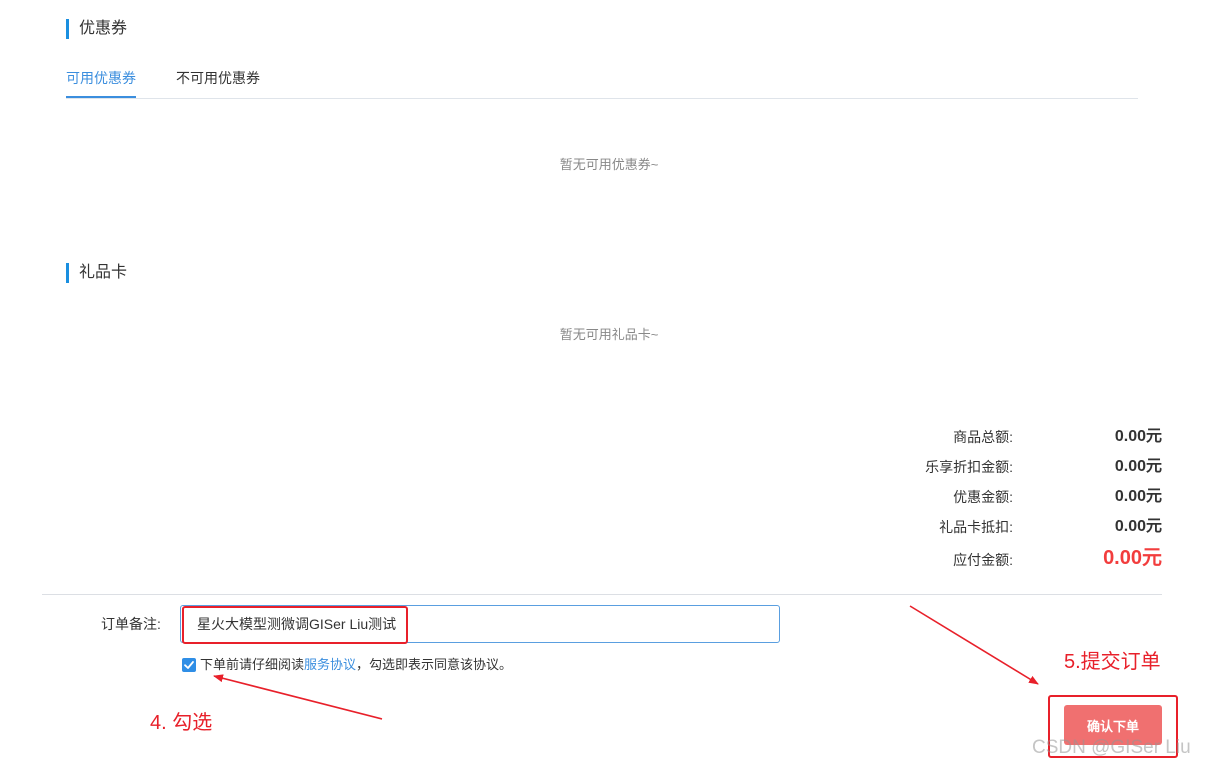 The image size is (1218, 767). Describe the element at coordinates (181, 723) in the screenshot. I see `annotation-step4: 4. 勾选` at that location.